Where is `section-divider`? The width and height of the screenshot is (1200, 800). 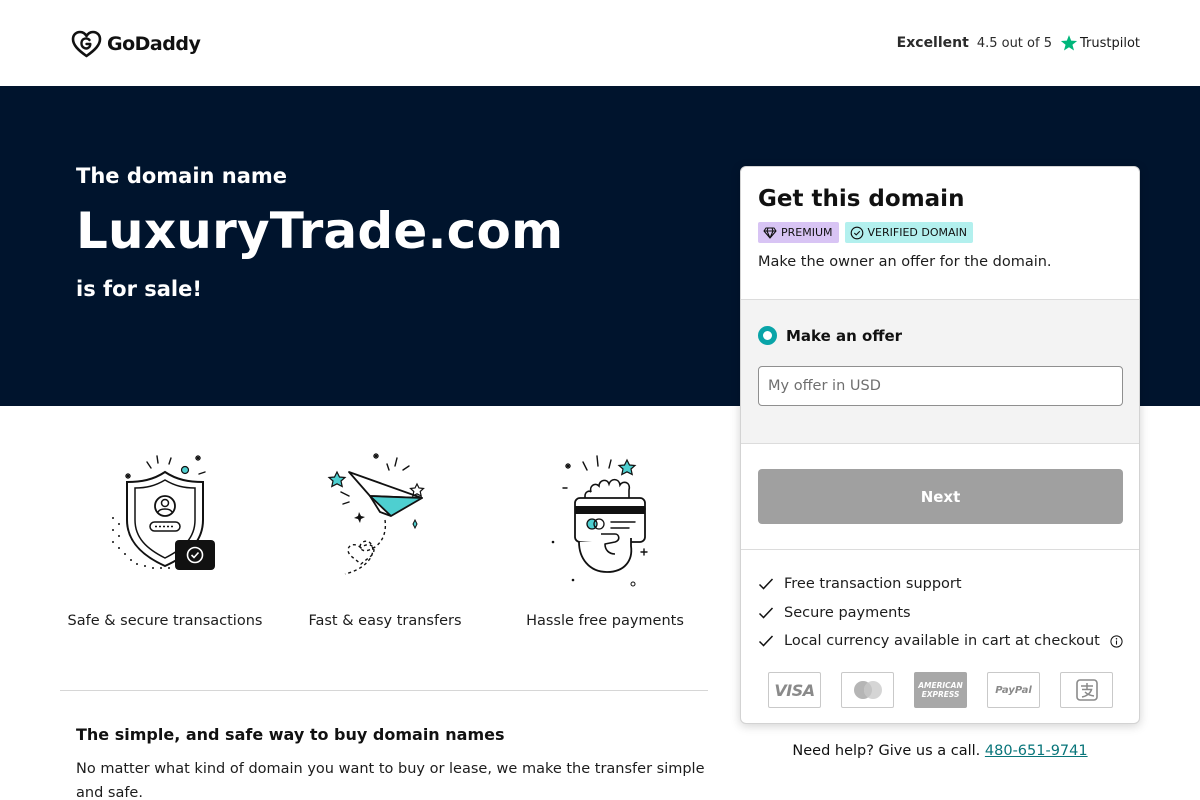 section-divider is located at coordinates (384, 690).